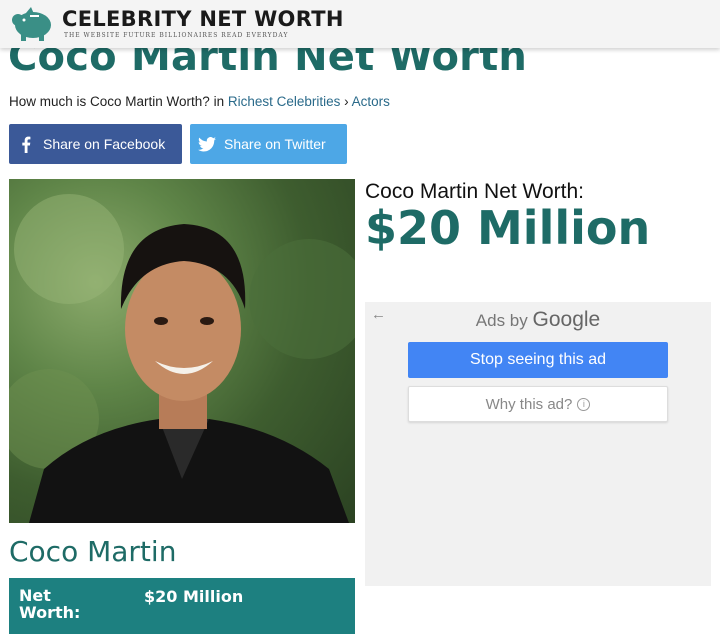 The height and width of the screenshot is (639, 720). What do you see at coordinates (50, 604) in the screenshot?
I see `net-worth-row-label: Net Worth:` at bounding box center [50, 604].